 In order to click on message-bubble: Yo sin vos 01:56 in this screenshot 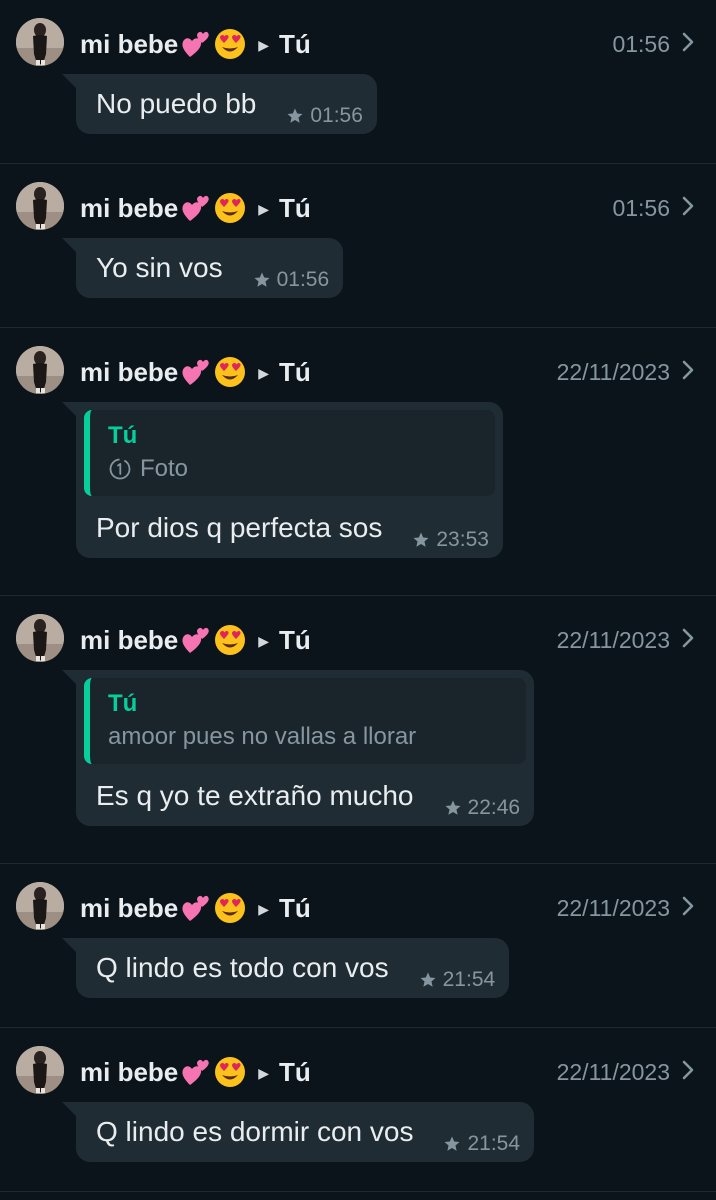, I will do `click(203, 268)`.